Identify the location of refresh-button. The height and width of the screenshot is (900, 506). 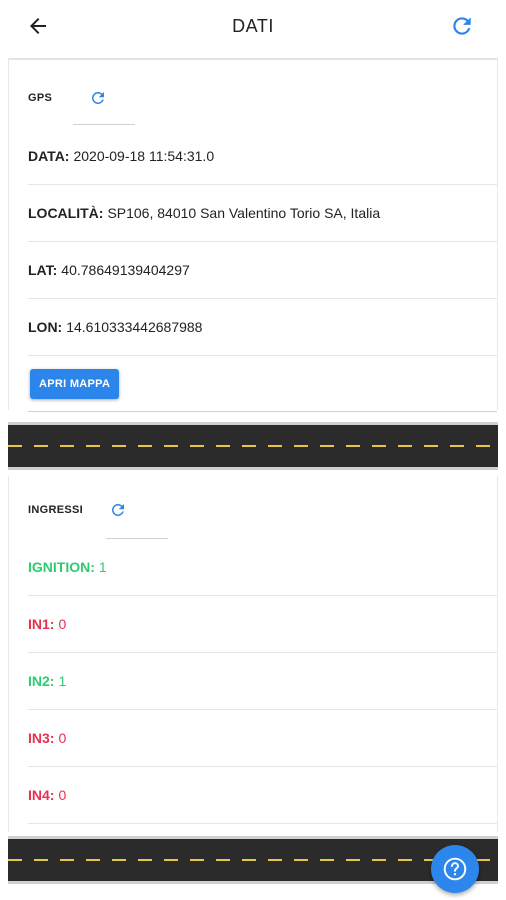
(462, 26).